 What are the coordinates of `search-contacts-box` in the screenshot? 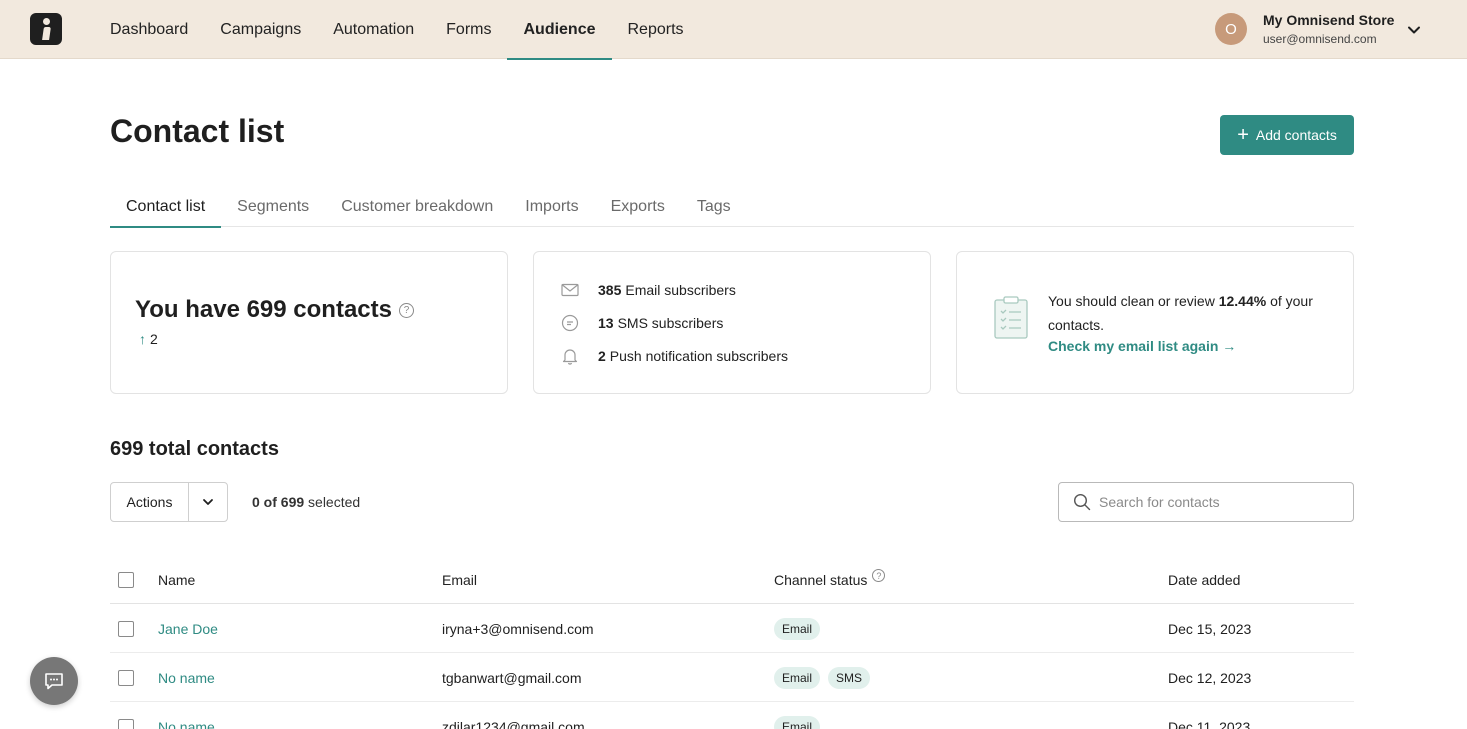 It's located at (1206, 502).